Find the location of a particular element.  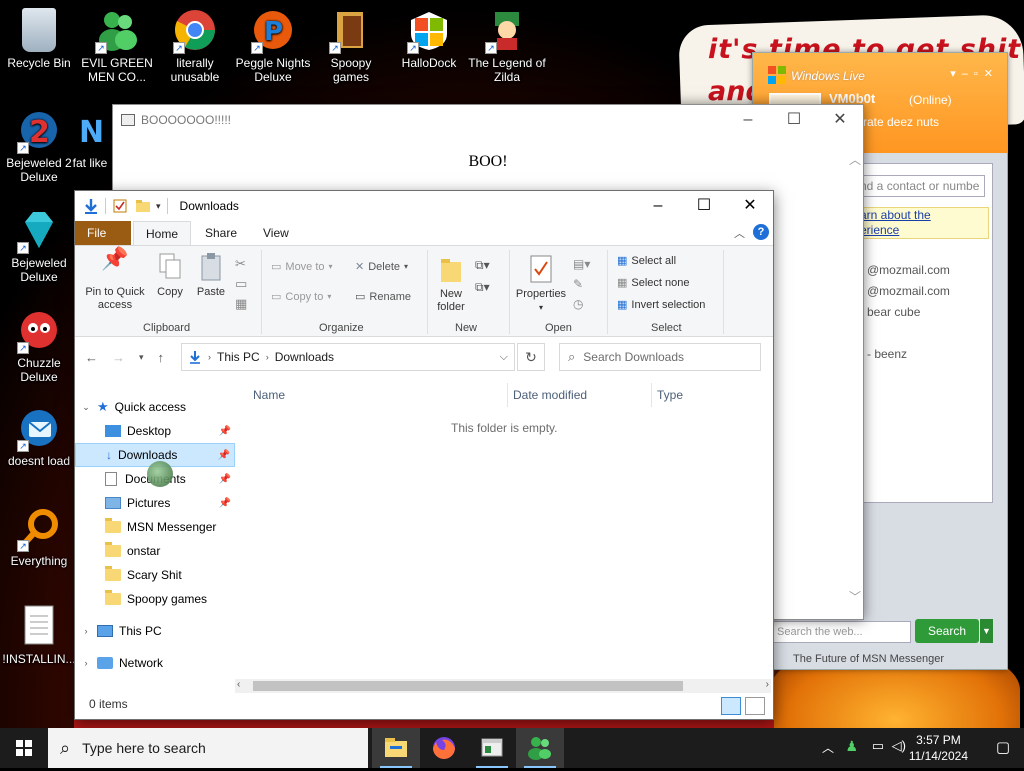

taskbar-messenger is located at coordinates (540, 748).